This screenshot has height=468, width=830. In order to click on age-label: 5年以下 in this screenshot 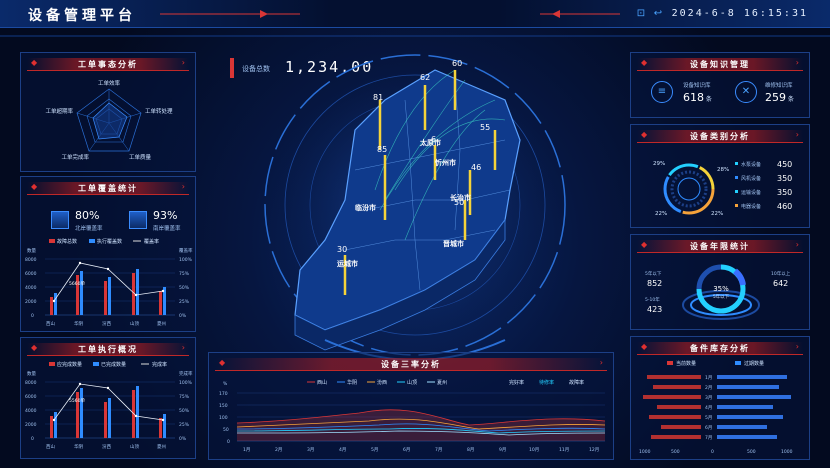, I will do `click(653, 273)`.